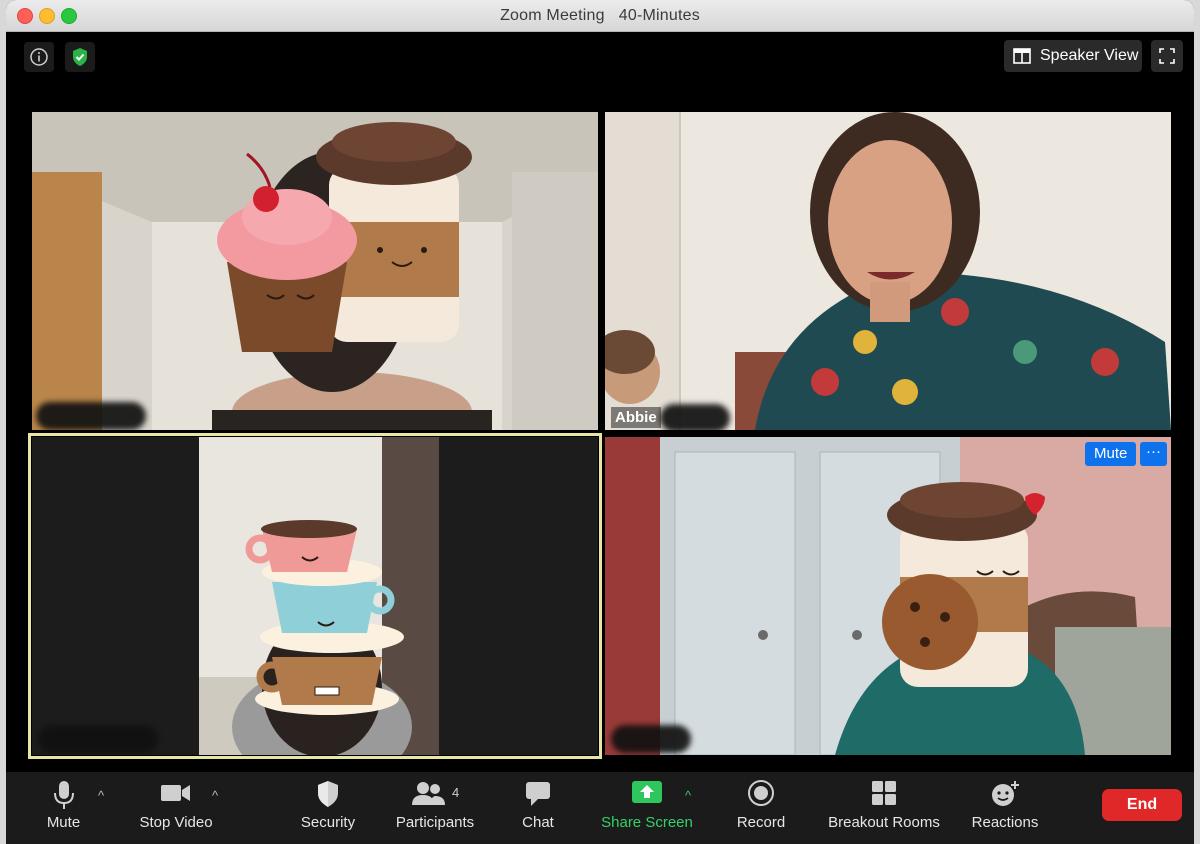 The image size is (1200, 844). What do you see at coordinates (538, 794) in the screenshot?
I see `chat-bubble-icon` at bounding box center [538, 794].